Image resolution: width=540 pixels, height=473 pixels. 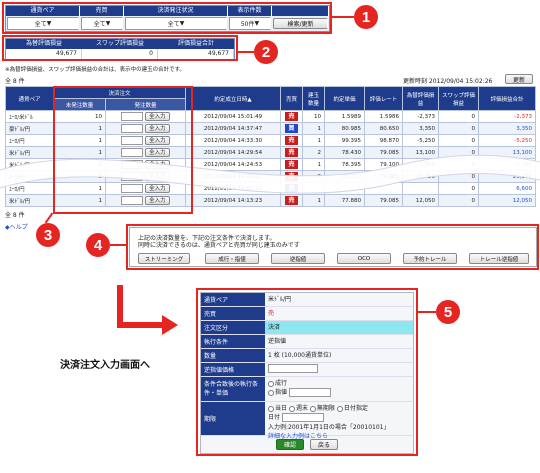 What do you see at coordinates (420, 116) in the screenshot?
I see `cell-fx-pl: -2,373` at bounding box center [420, 116].